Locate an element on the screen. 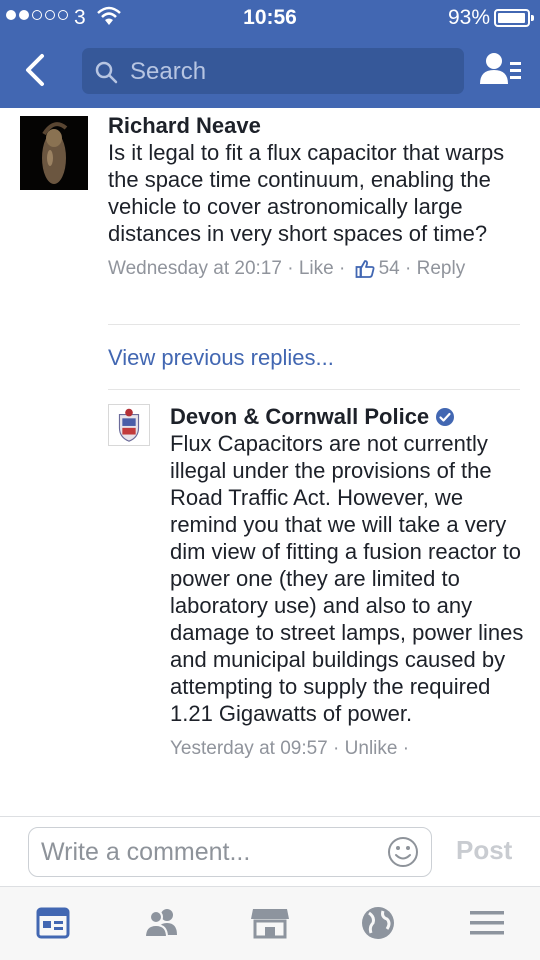 The image size is (540, 960). reply-meta: Yesterday at 09:57 · Unlike · is located at coordinates (290, 748).